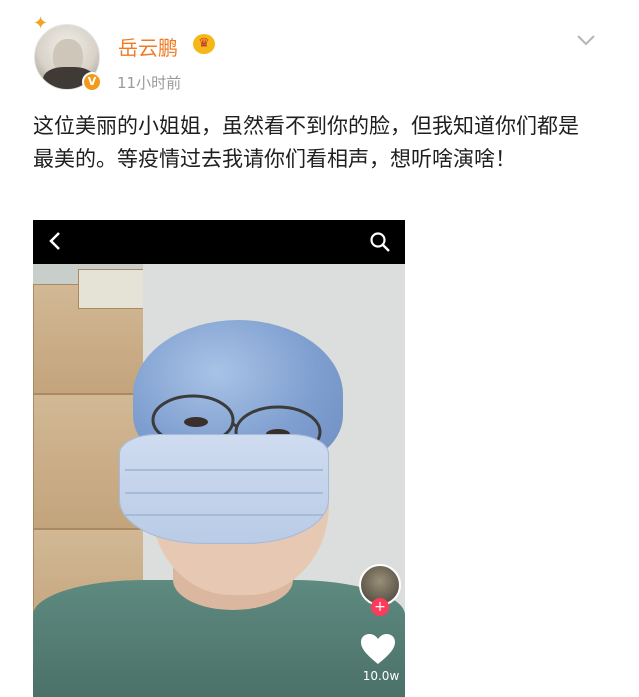 Image resolution: width=639 pixels, height=697 pixels. What do you see at coordinates (381, 676) in the screenshot?
I see `like-count: 10.0w` at bounding box center [381, 676].